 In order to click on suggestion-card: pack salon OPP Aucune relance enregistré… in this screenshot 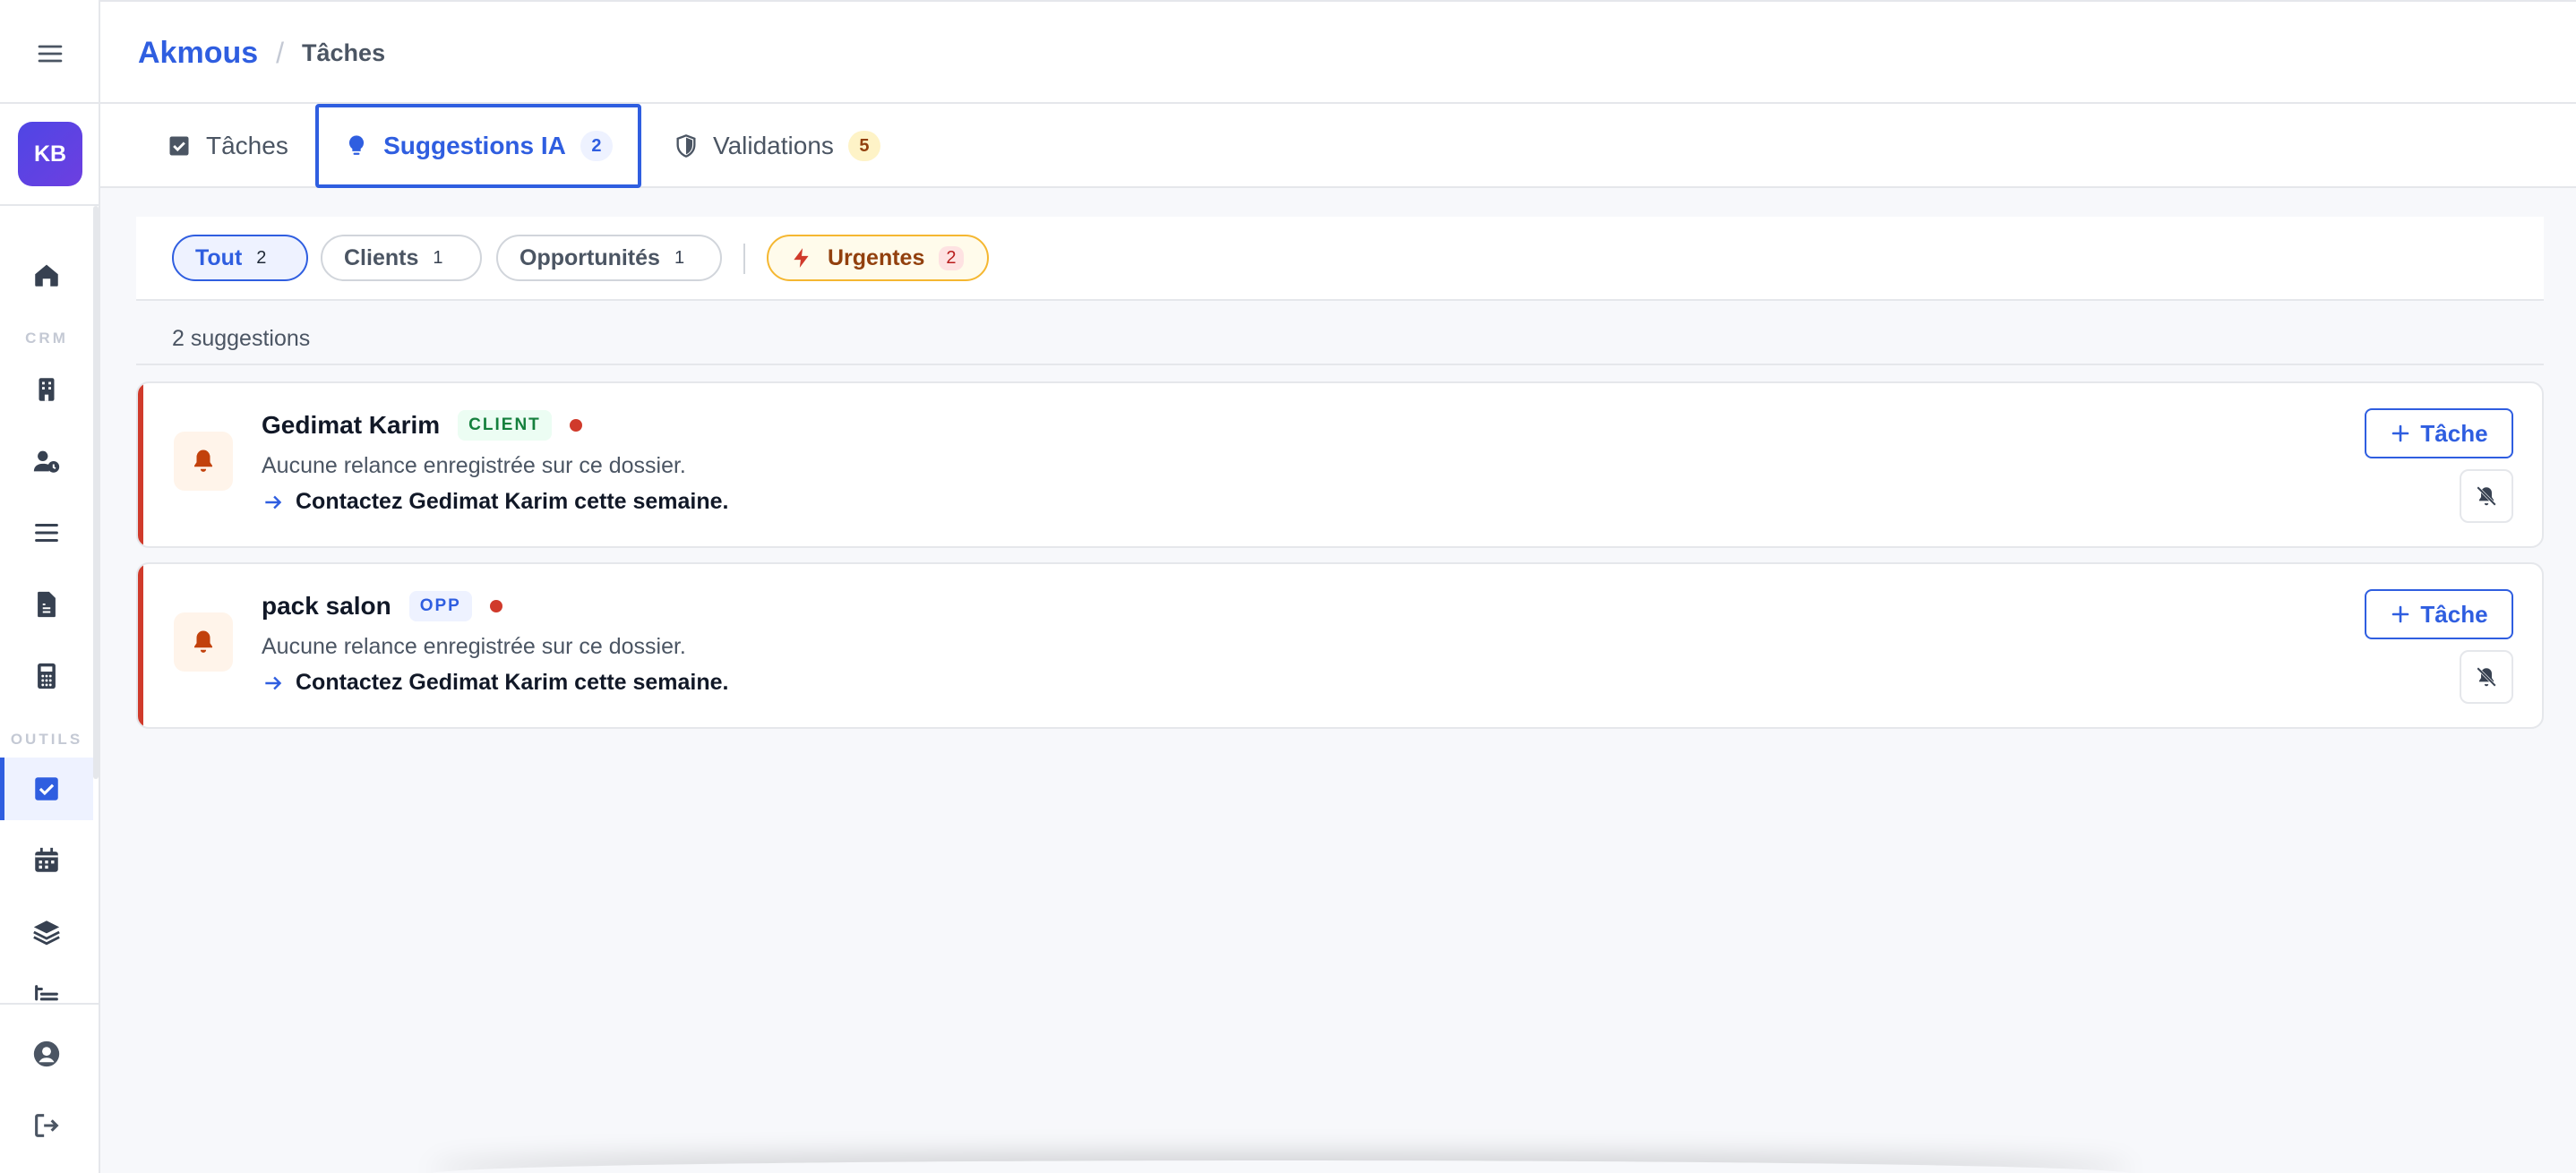, I will do `click(1340, 646)`.